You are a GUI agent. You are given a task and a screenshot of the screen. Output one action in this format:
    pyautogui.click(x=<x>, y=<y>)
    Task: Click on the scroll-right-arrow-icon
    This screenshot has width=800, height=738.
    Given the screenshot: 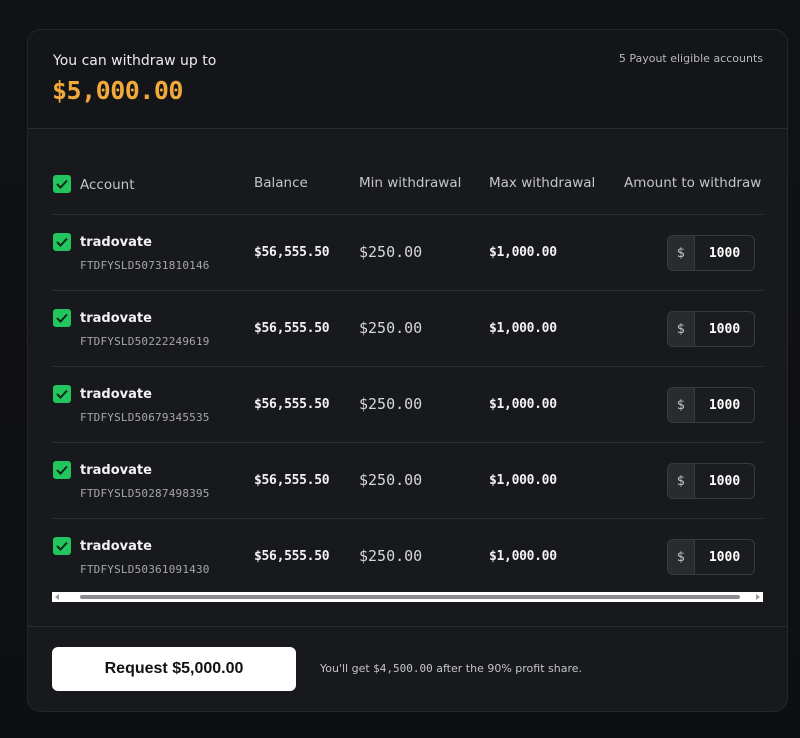 What is the action you would take?
    pyautogui.click(x=758, y=597)
    